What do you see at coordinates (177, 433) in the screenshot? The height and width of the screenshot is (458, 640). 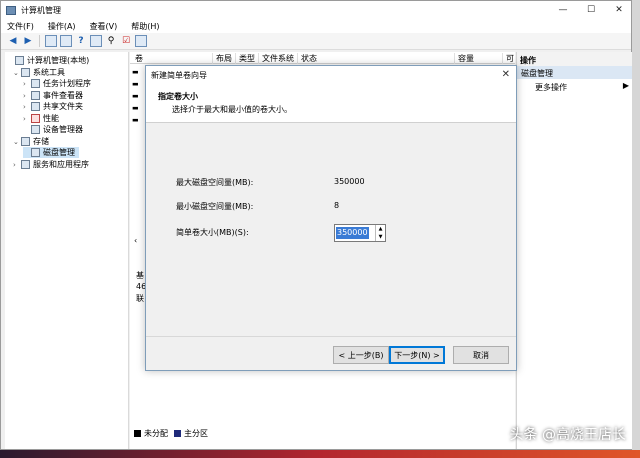 I see `primary-swatch` at bounding box center [177, 433].